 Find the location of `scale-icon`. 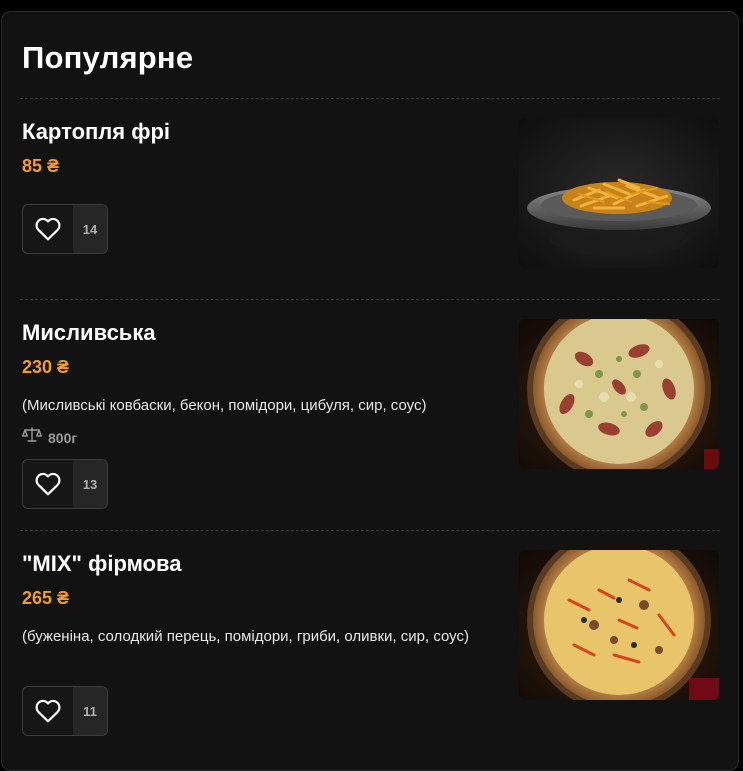

scale-icon is located at coordinates (32, 437).